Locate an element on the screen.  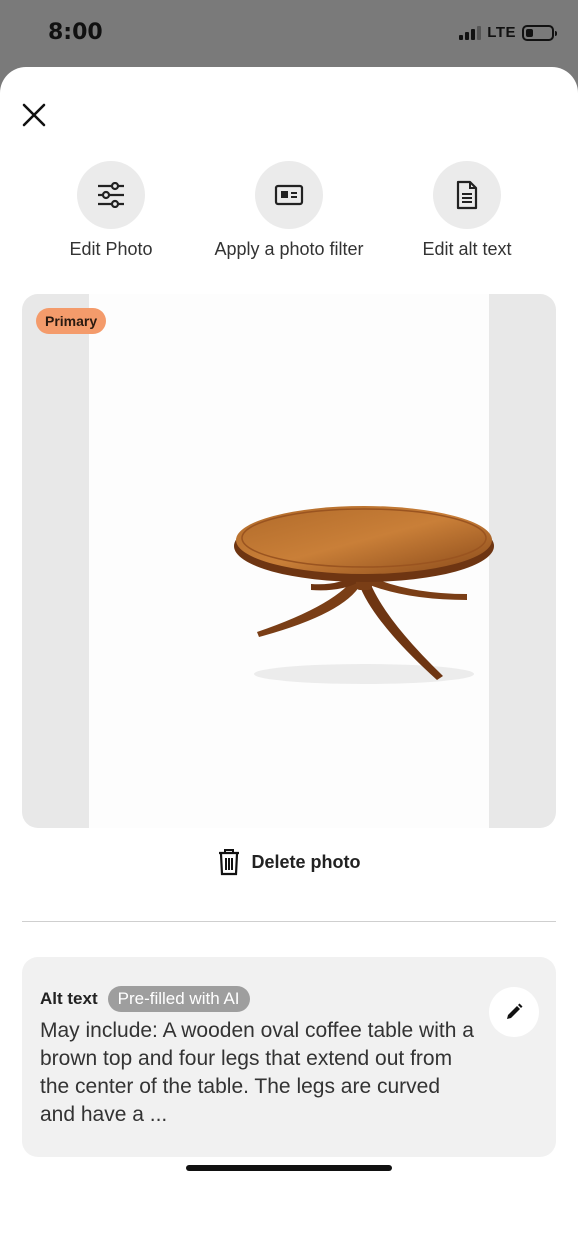
apply-filter-button: Apply a photo filter is located at coordinates (289, 210).